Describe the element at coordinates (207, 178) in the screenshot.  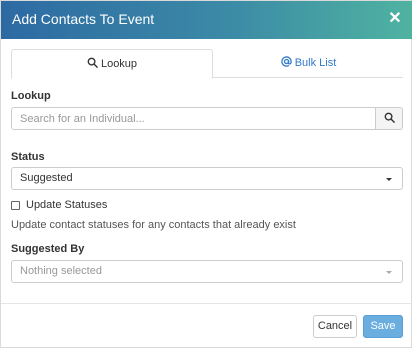
I see `status-select: Suggested` at that location.